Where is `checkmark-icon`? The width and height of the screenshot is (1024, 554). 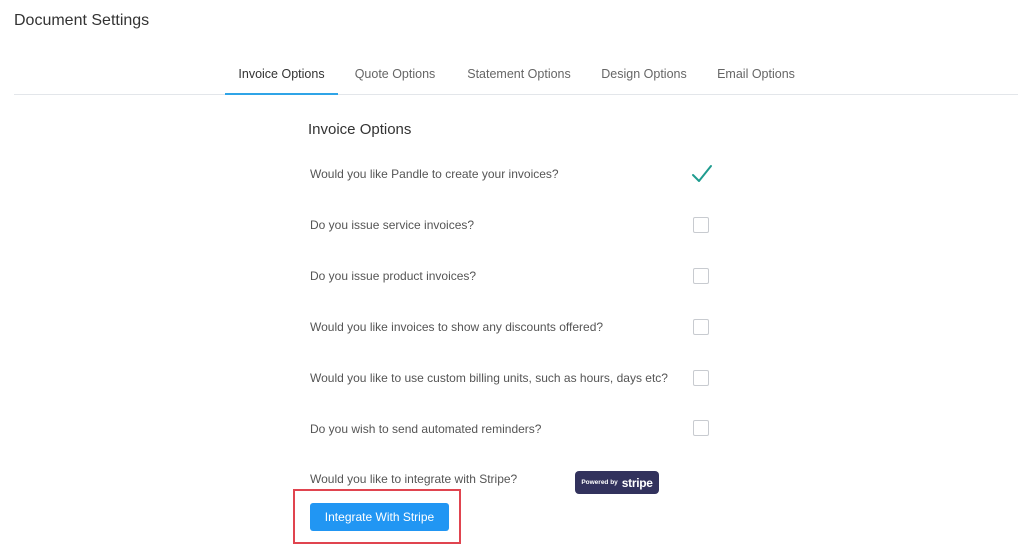 checkmark-icon is located at coordinates (702, 174).